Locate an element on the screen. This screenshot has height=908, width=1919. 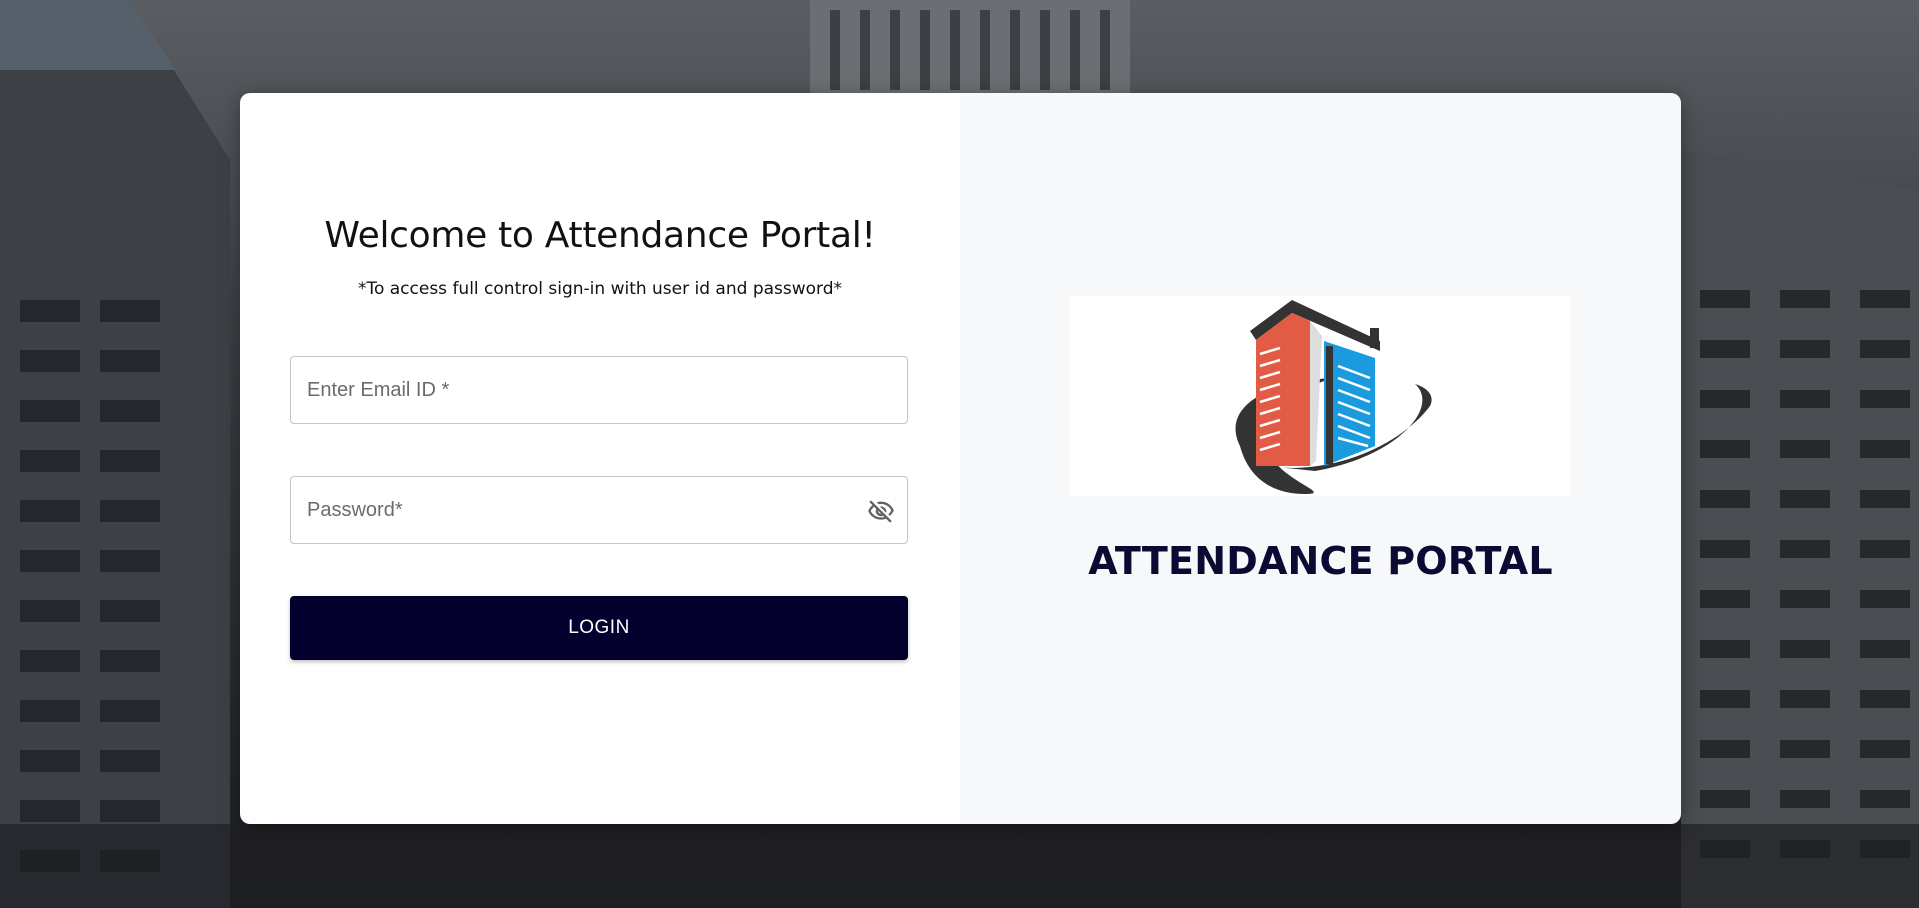
logo-container is located at coordinates (1320, 396).